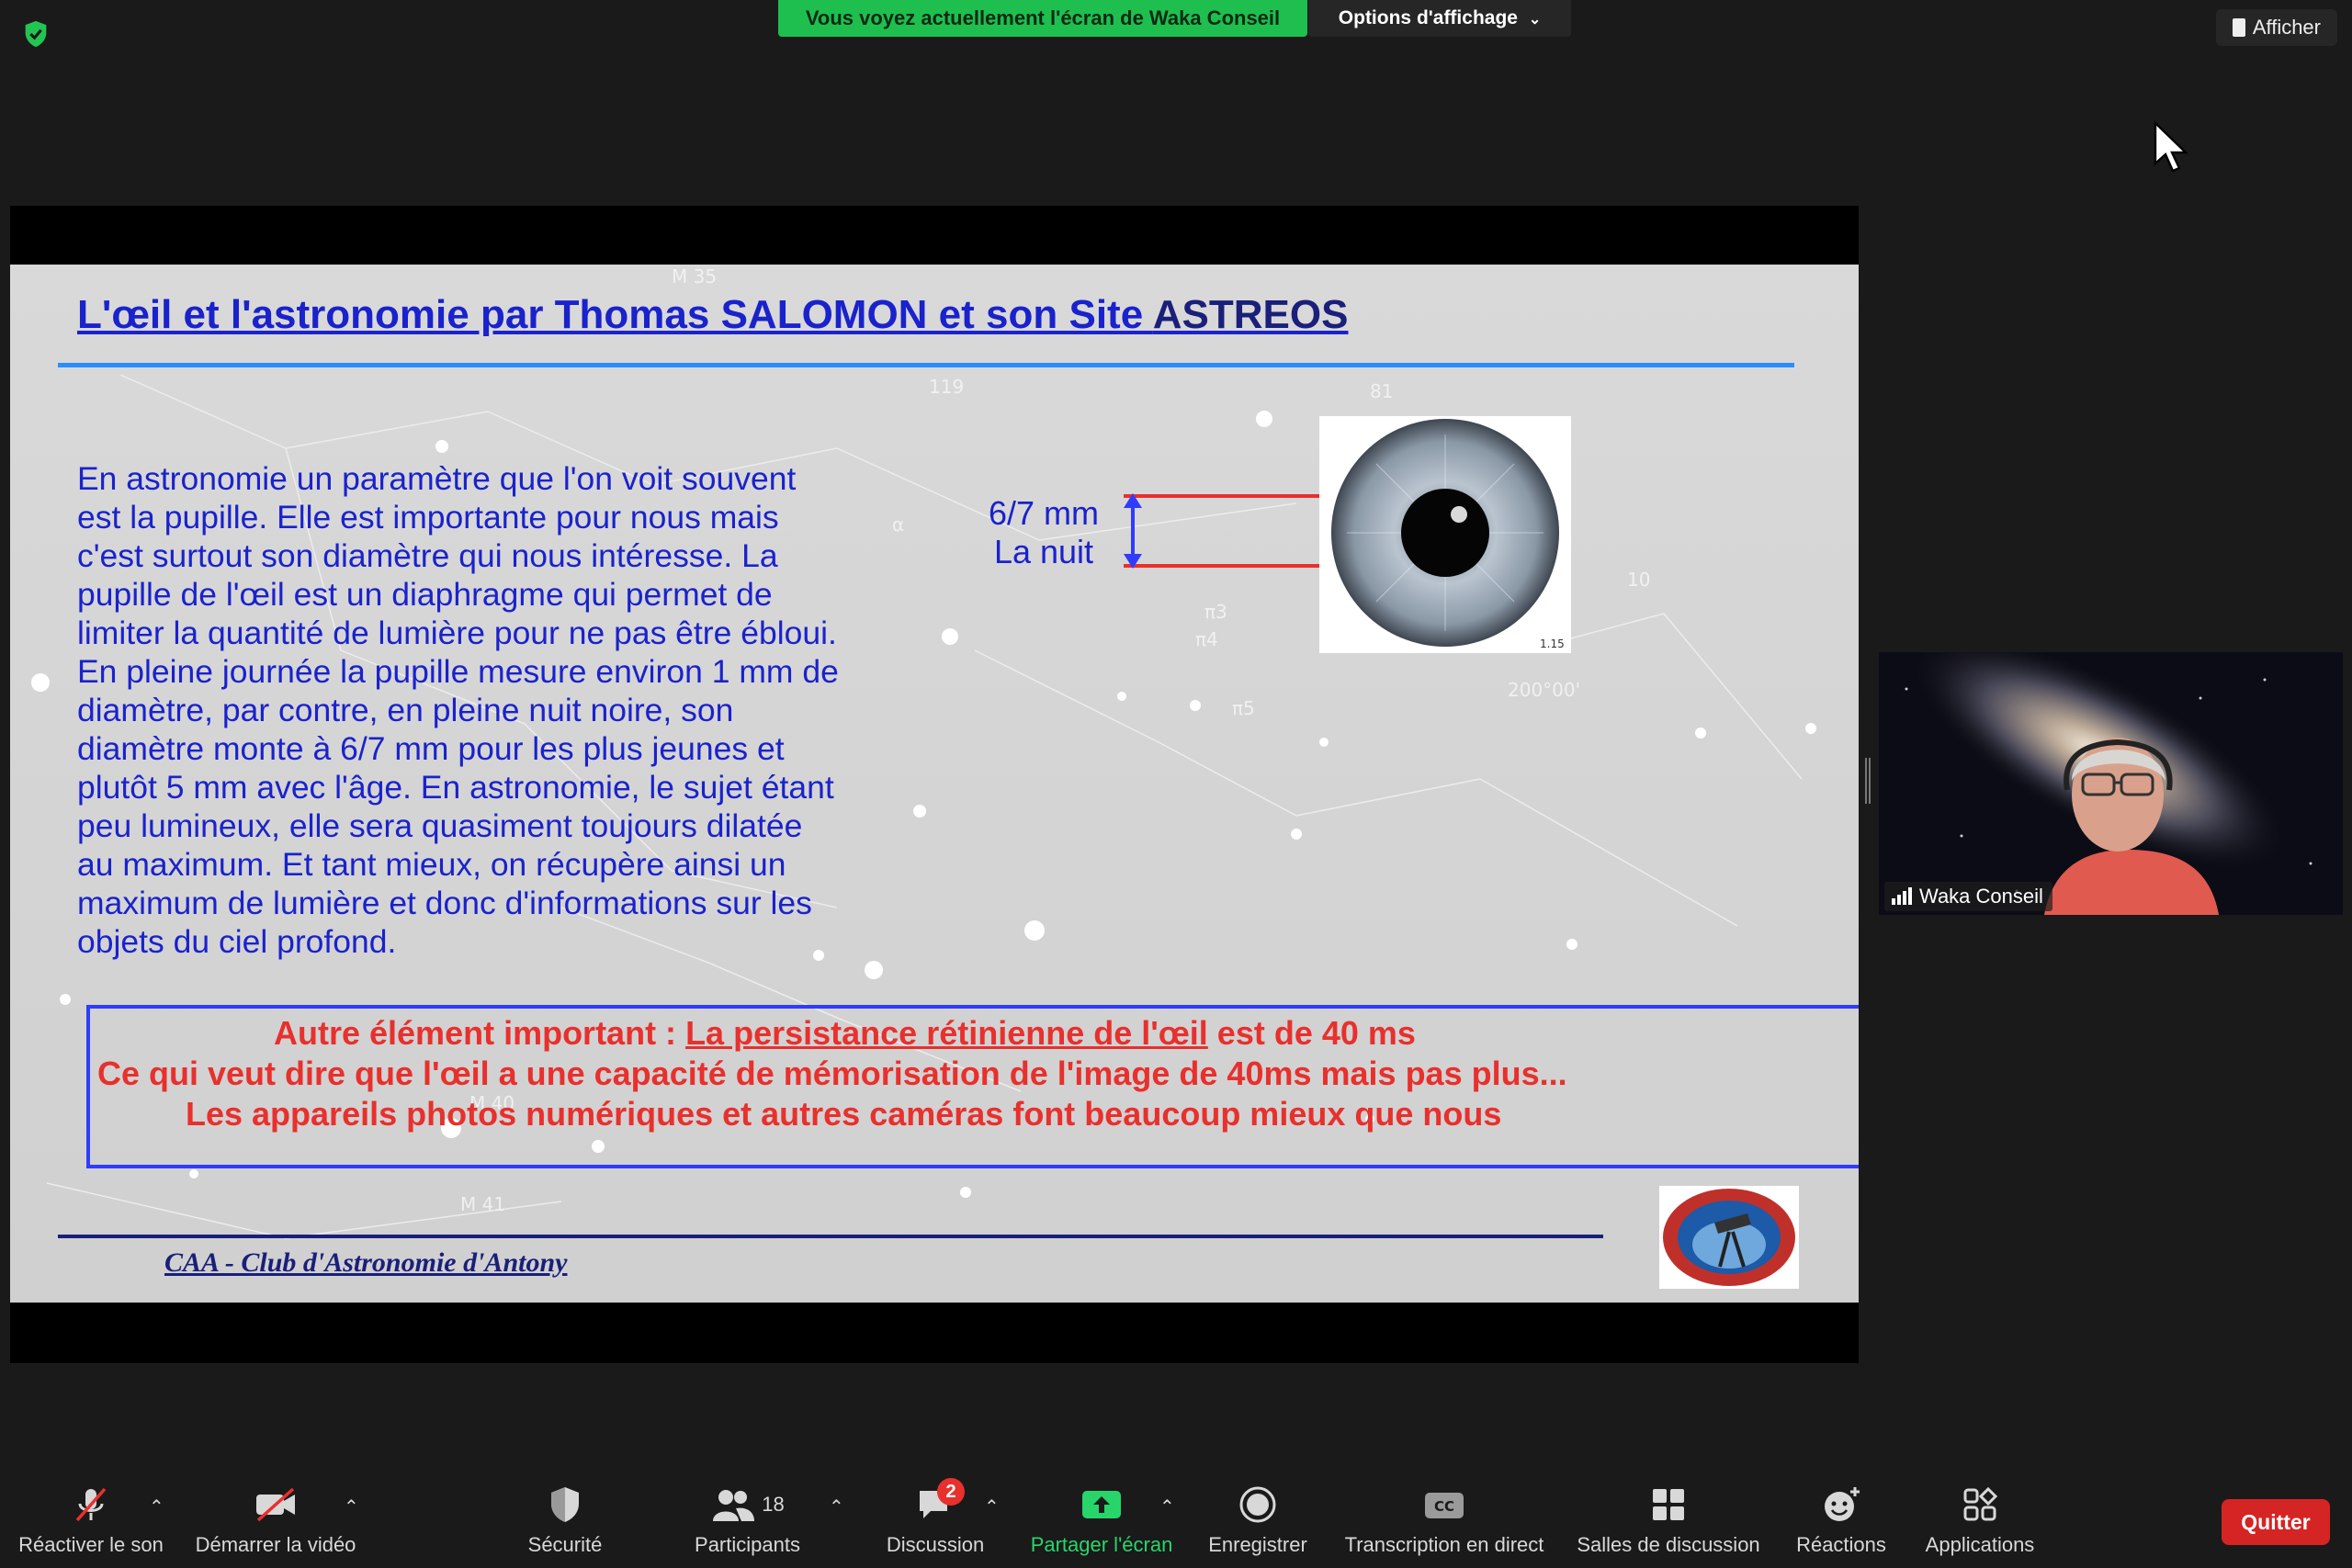 This screenshot has height=1568, width=2352. Describe the element at coordinates (275, 1505) in the screenshot. I see `video-camera-off-icon` at that location.